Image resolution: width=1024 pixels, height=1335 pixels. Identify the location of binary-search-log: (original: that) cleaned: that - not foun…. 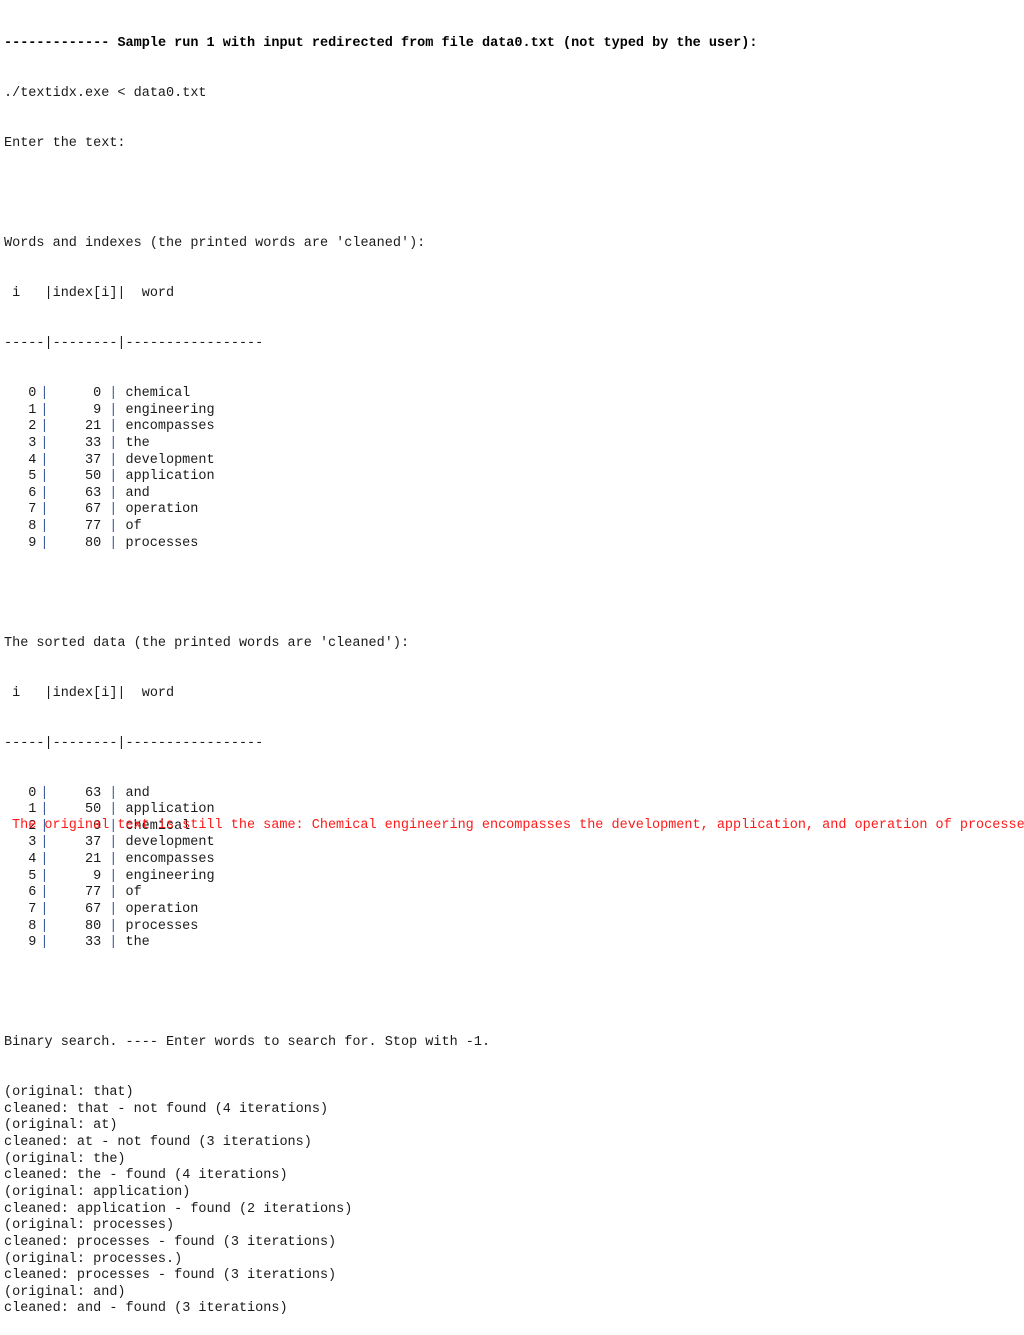
(380, 1201).